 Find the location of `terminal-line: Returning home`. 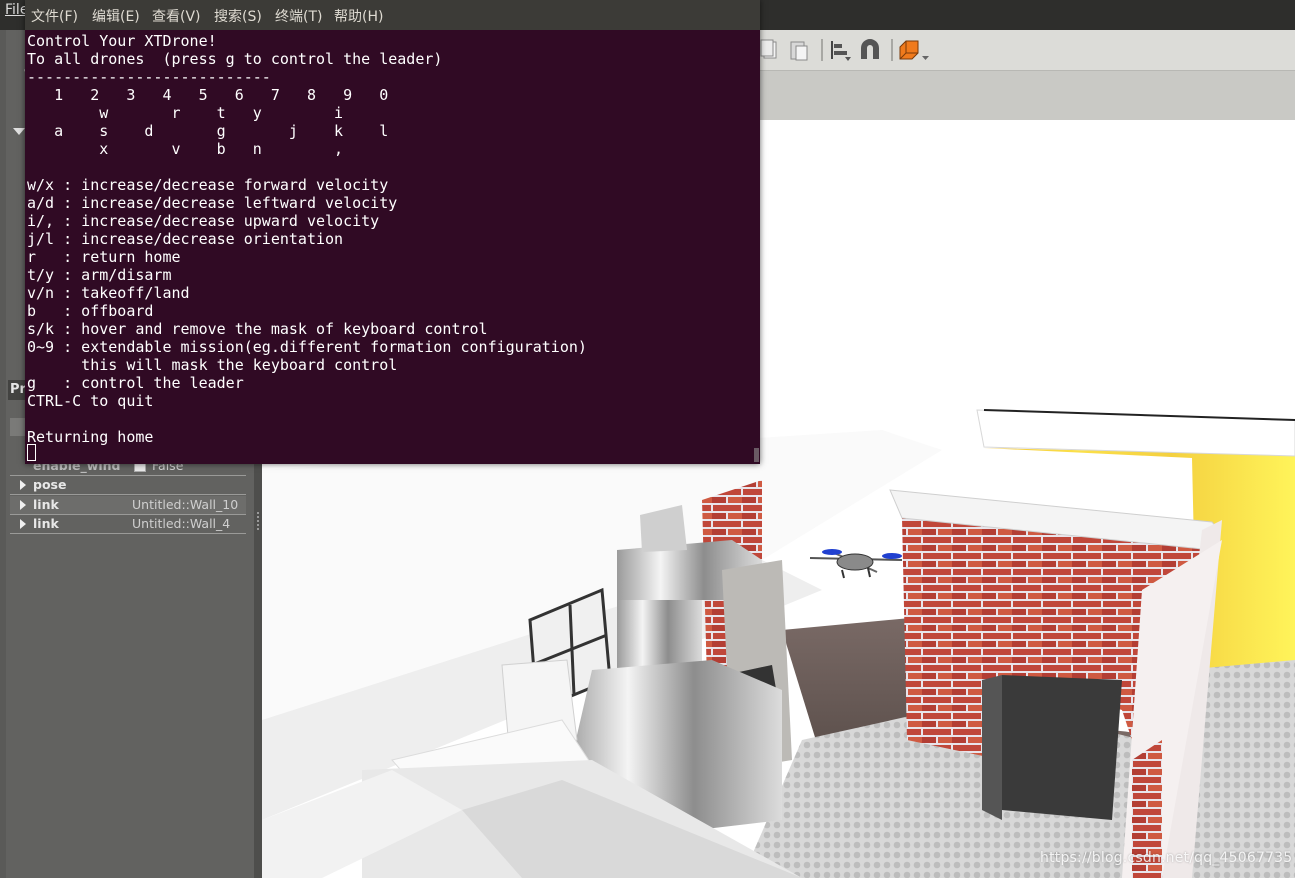

terminal-line: Returning home is located at coordinates (90, 437).